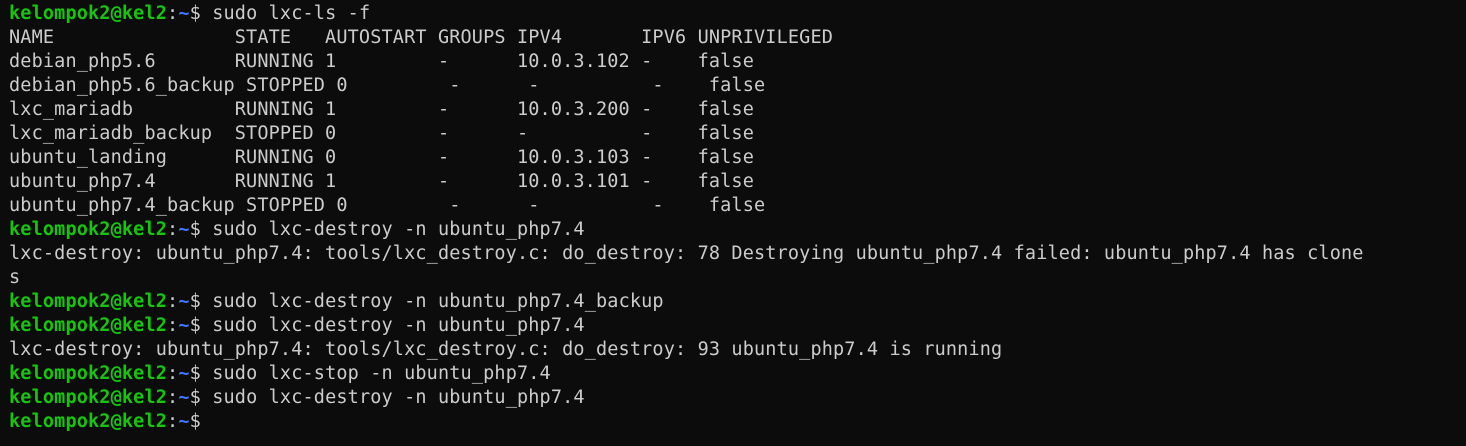 This screenshot has height=446, width=1466. What do you see at coordinates (382, 133) in the screenshot?
I see `output-text: lxc_mariadb_backup STOPPED 0 - - - false` at bounding box center [382, 133].